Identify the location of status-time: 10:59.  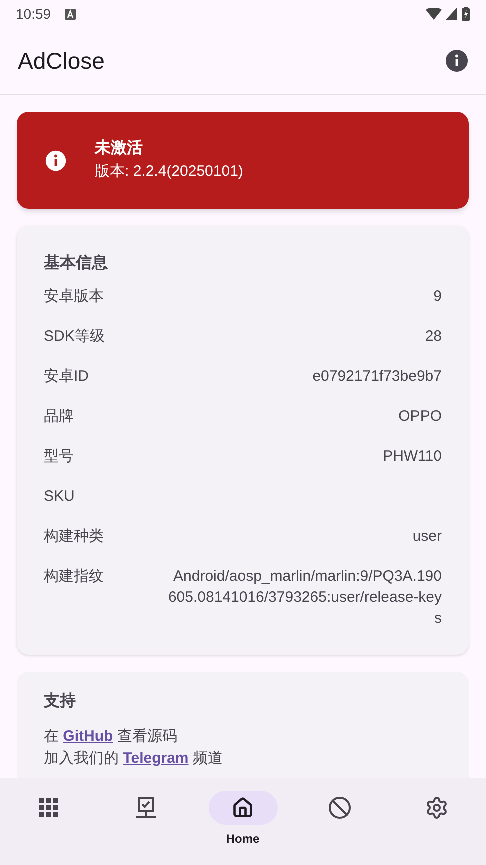
(34, 14).